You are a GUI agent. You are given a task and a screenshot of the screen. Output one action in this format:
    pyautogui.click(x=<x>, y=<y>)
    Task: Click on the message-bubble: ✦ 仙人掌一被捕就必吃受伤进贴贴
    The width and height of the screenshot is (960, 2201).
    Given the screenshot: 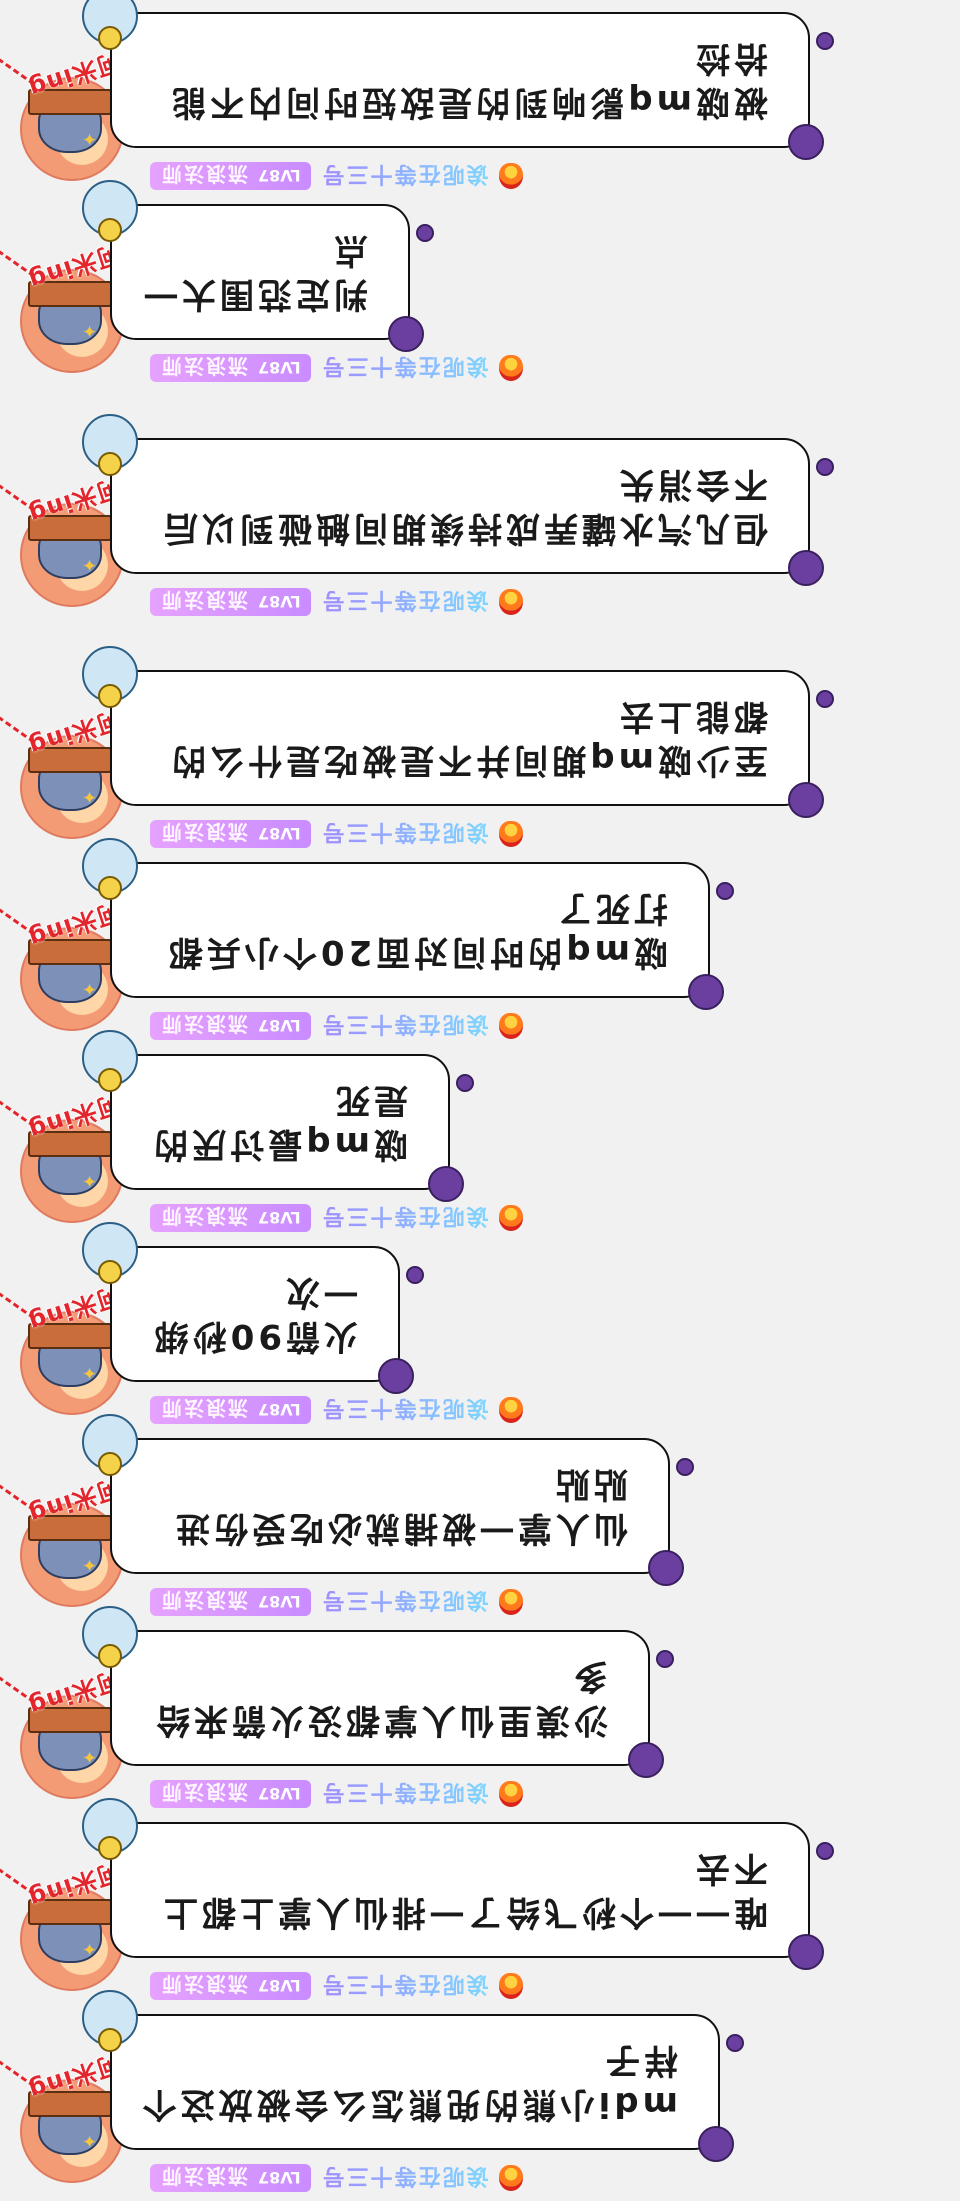 What is the action you would take?
    pyautogui.click(x=386, y=1500)
    